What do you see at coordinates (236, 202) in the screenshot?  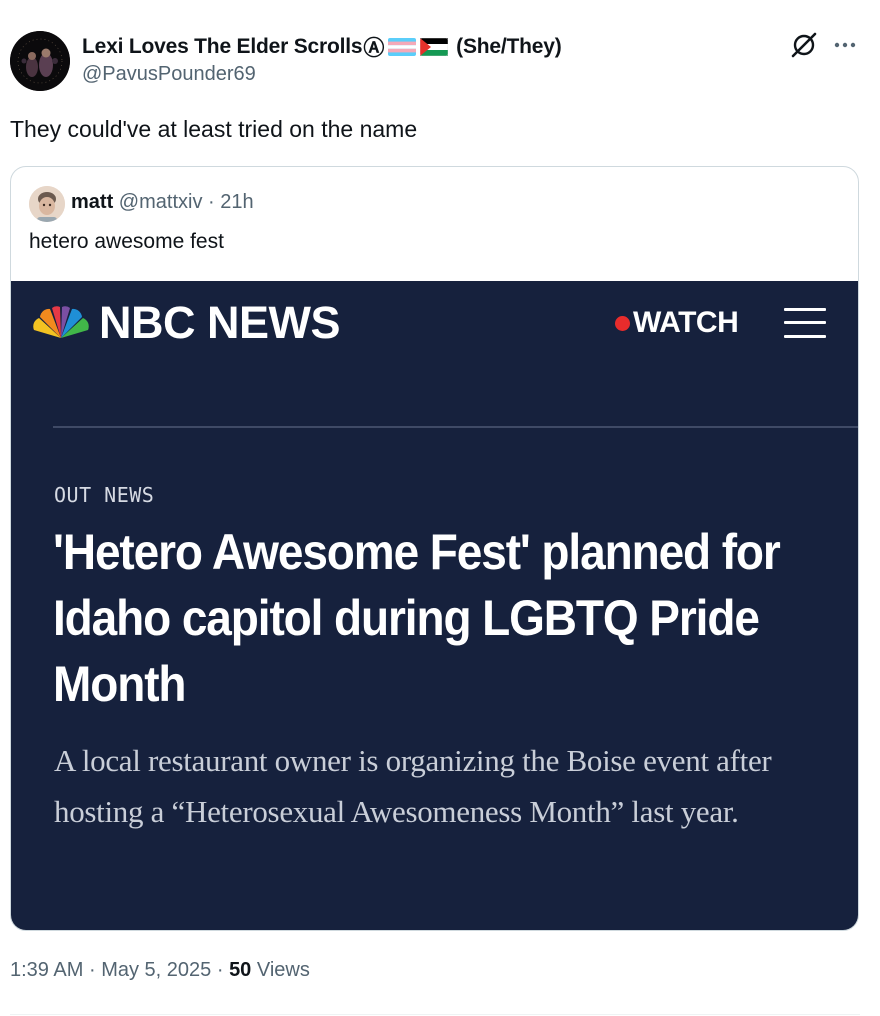 I see `quote-time: 21h` at bounding box center [236, 202].